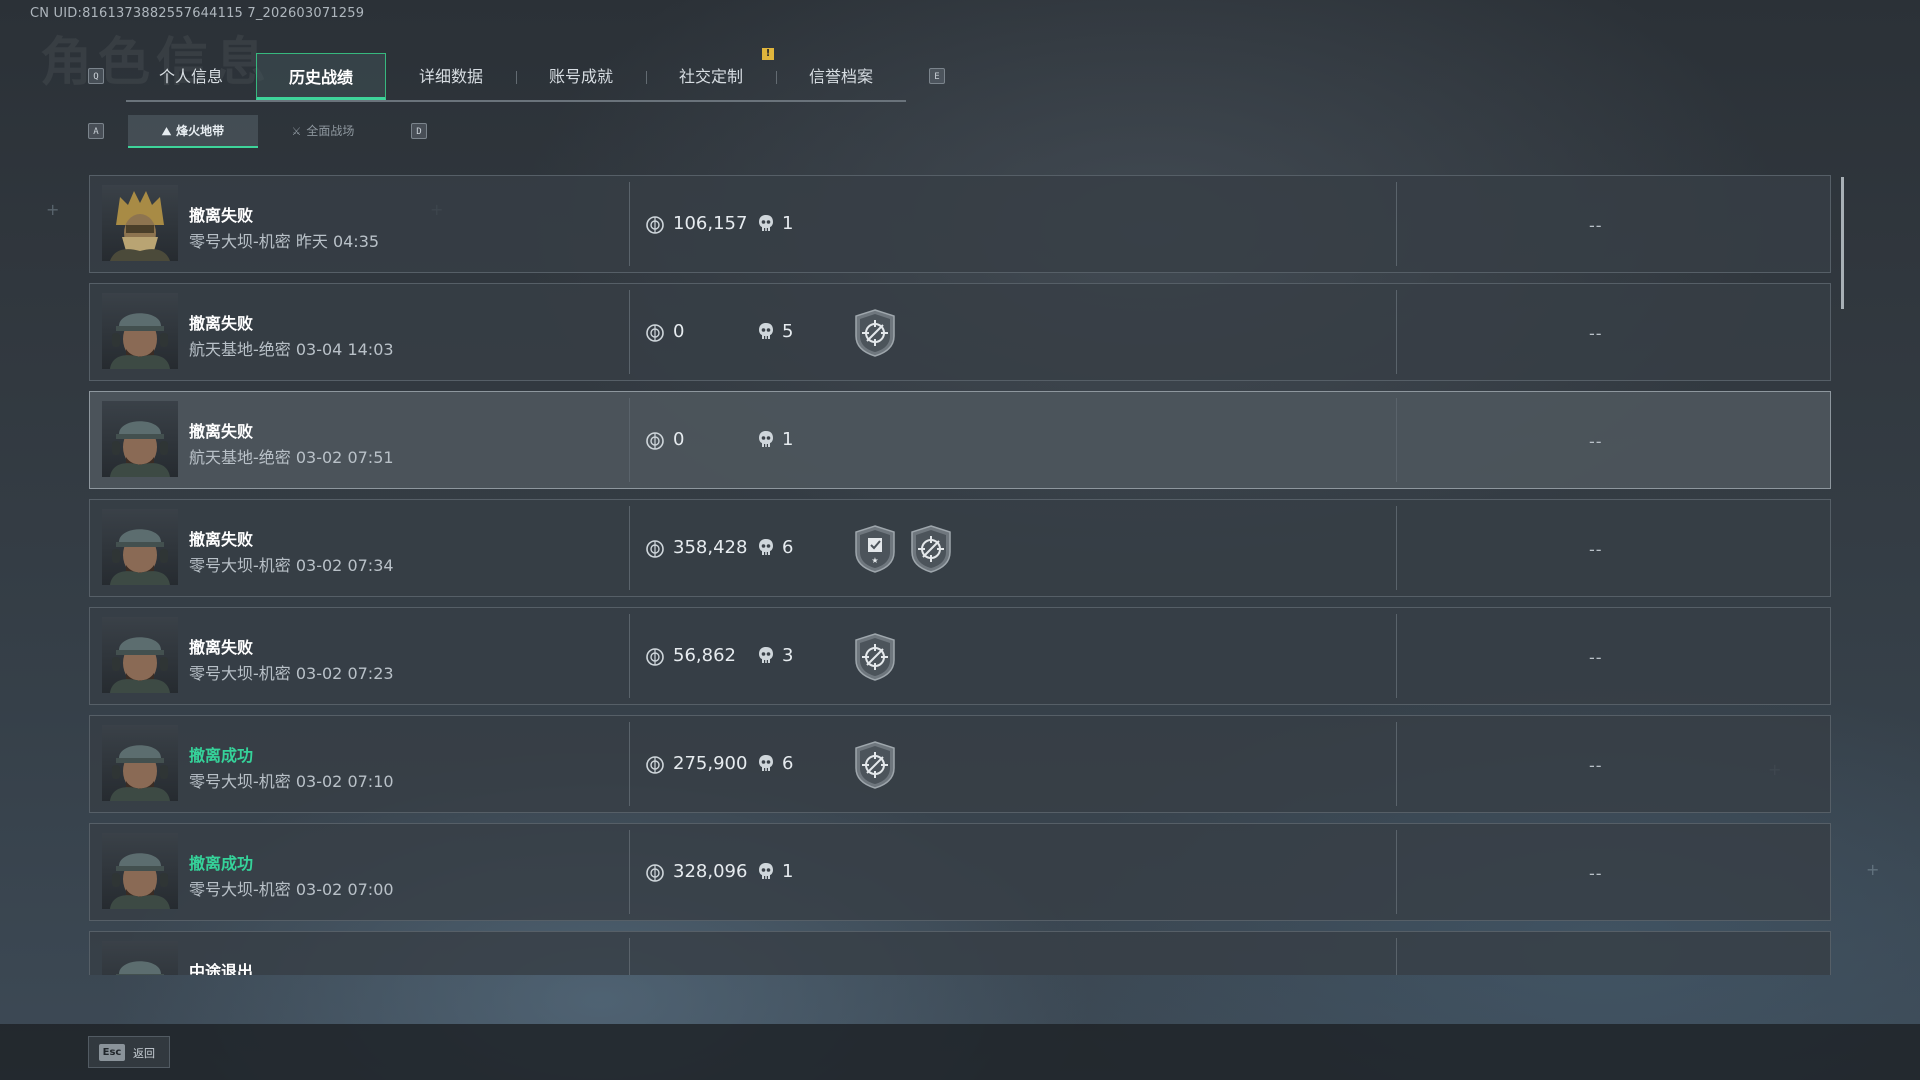  I want to click on subtab-label: 烽火地带, so click(200, 131).